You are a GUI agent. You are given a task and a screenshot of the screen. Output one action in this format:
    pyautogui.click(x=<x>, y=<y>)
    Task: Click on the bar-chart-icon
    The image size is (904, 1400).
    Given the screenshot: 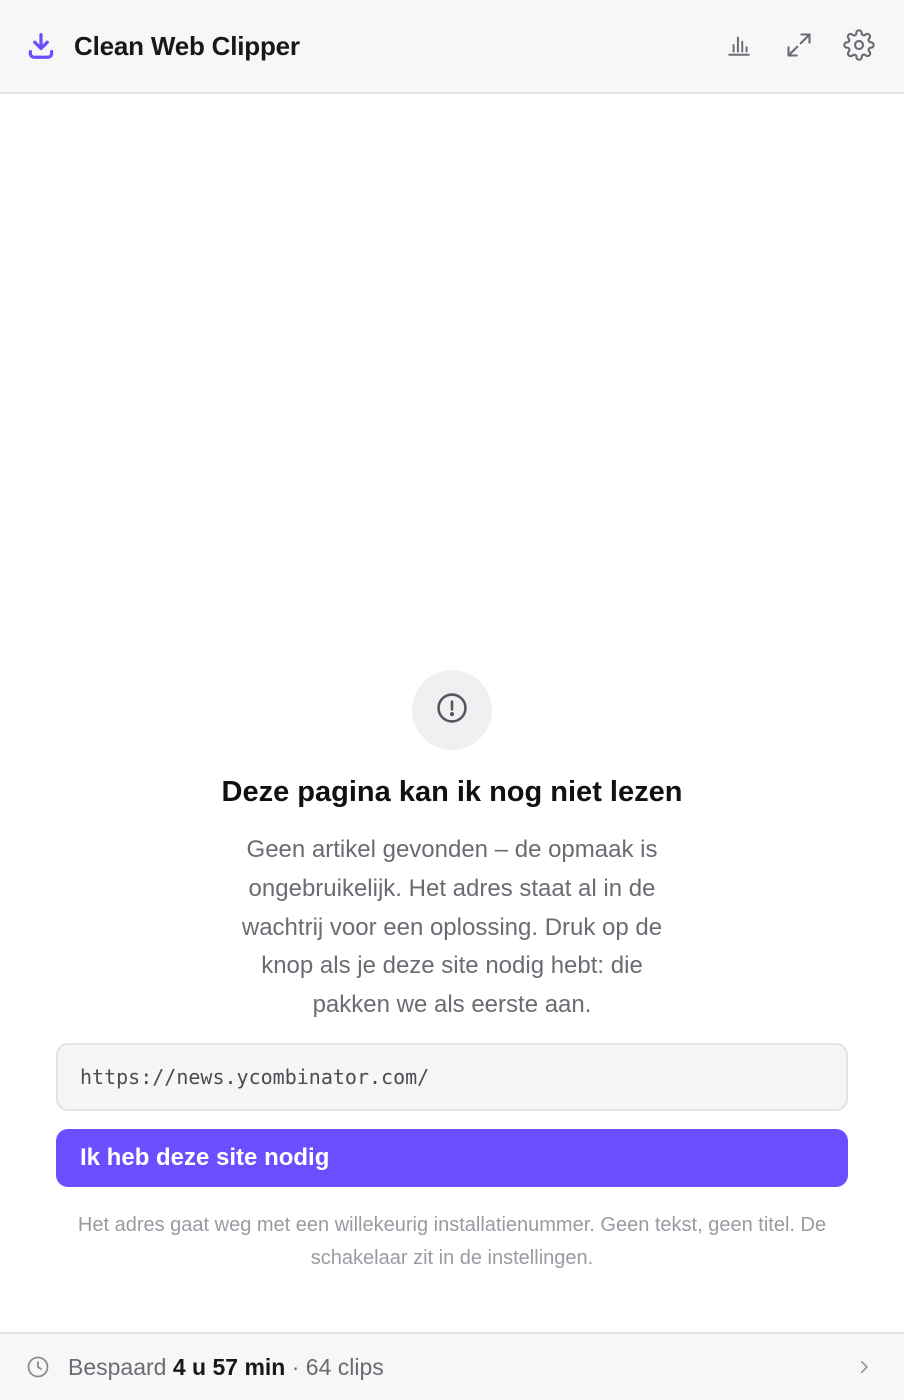 What is the action you would take?
    pyautogui.click(x=739, y=46)
    